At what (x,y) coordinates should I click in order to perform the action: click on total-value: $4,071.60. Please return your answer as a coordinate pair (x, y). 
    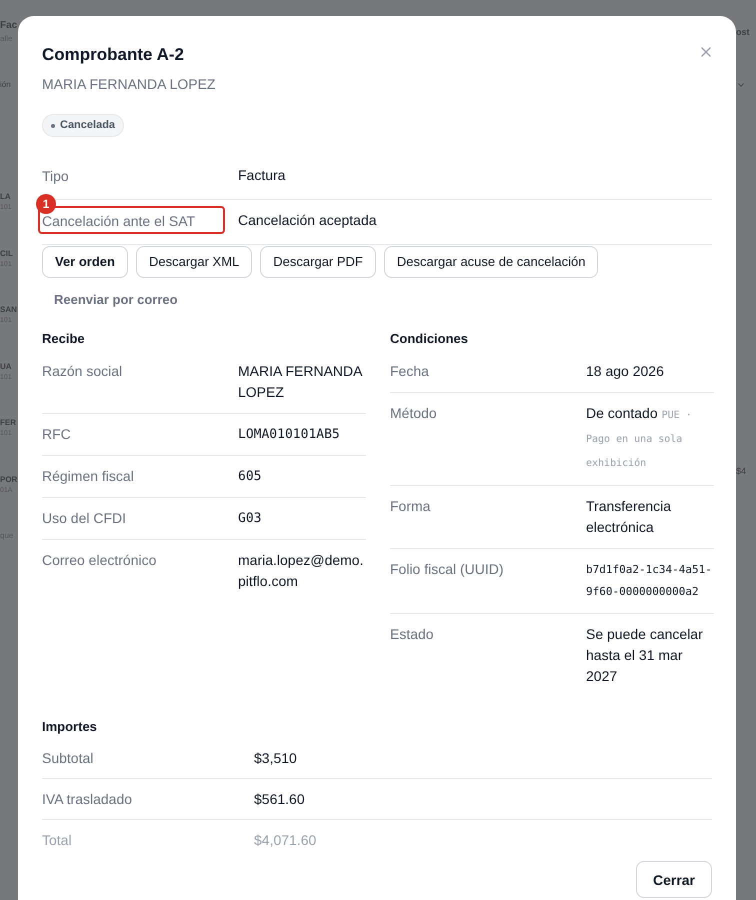
    Looking at the image, I should click on (285, 840).